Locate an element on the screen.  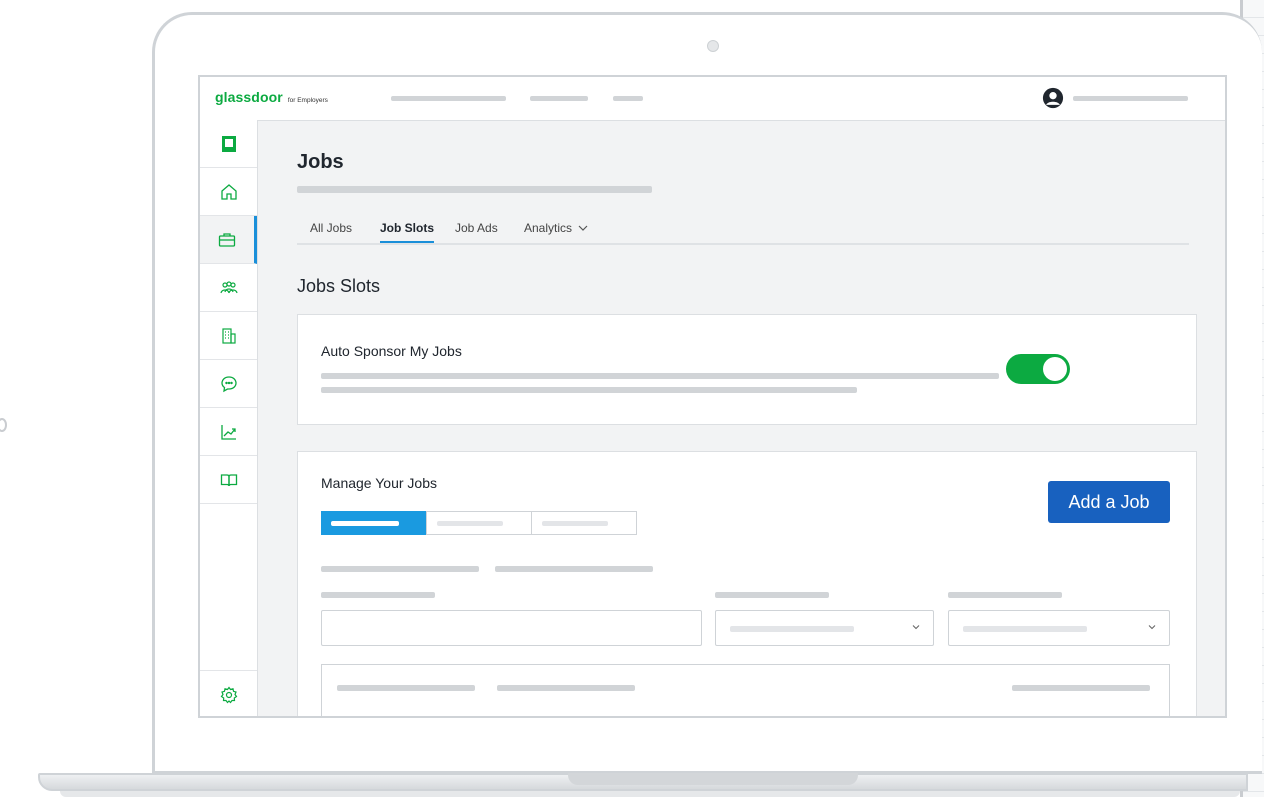
manage-jobs-label: Manage Your Jobs is located at coordinates (379, 483).